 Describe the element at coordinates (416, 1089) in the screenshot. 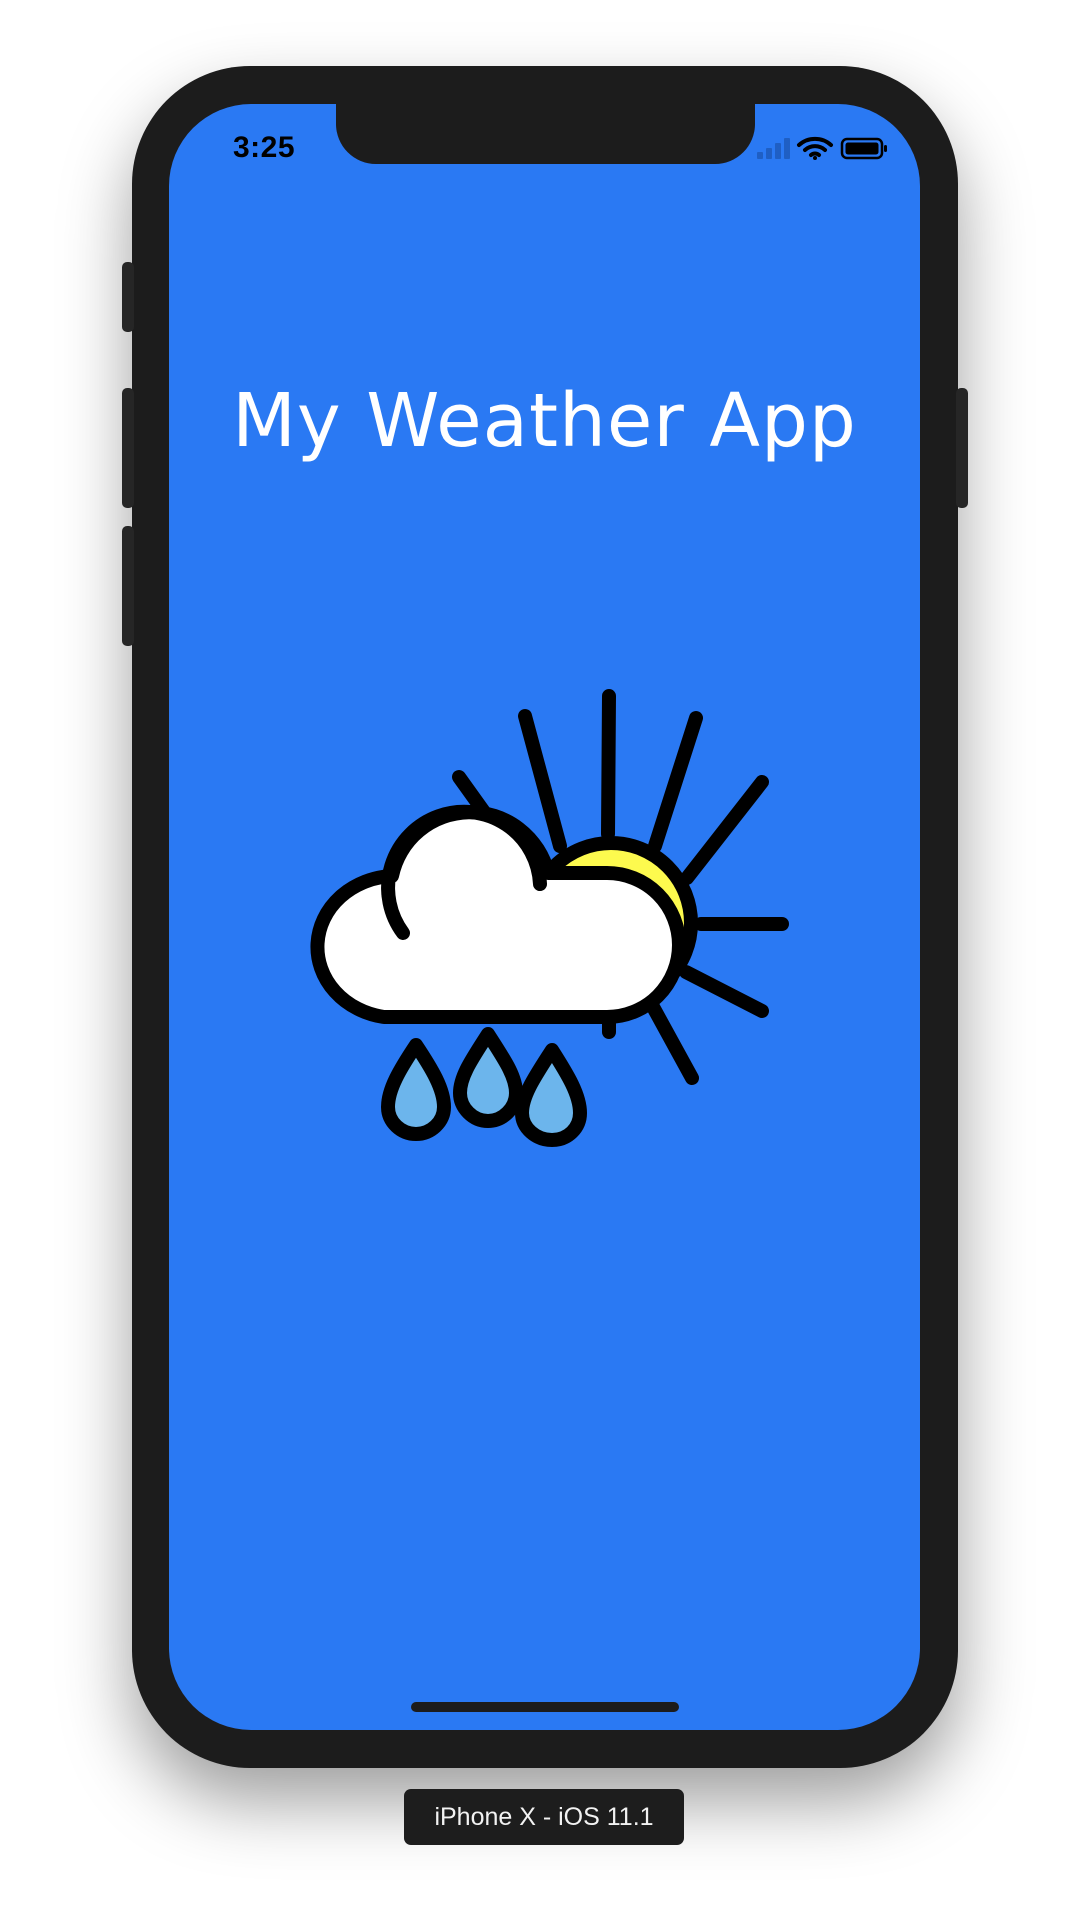

I see `raindrop-left` at that location.